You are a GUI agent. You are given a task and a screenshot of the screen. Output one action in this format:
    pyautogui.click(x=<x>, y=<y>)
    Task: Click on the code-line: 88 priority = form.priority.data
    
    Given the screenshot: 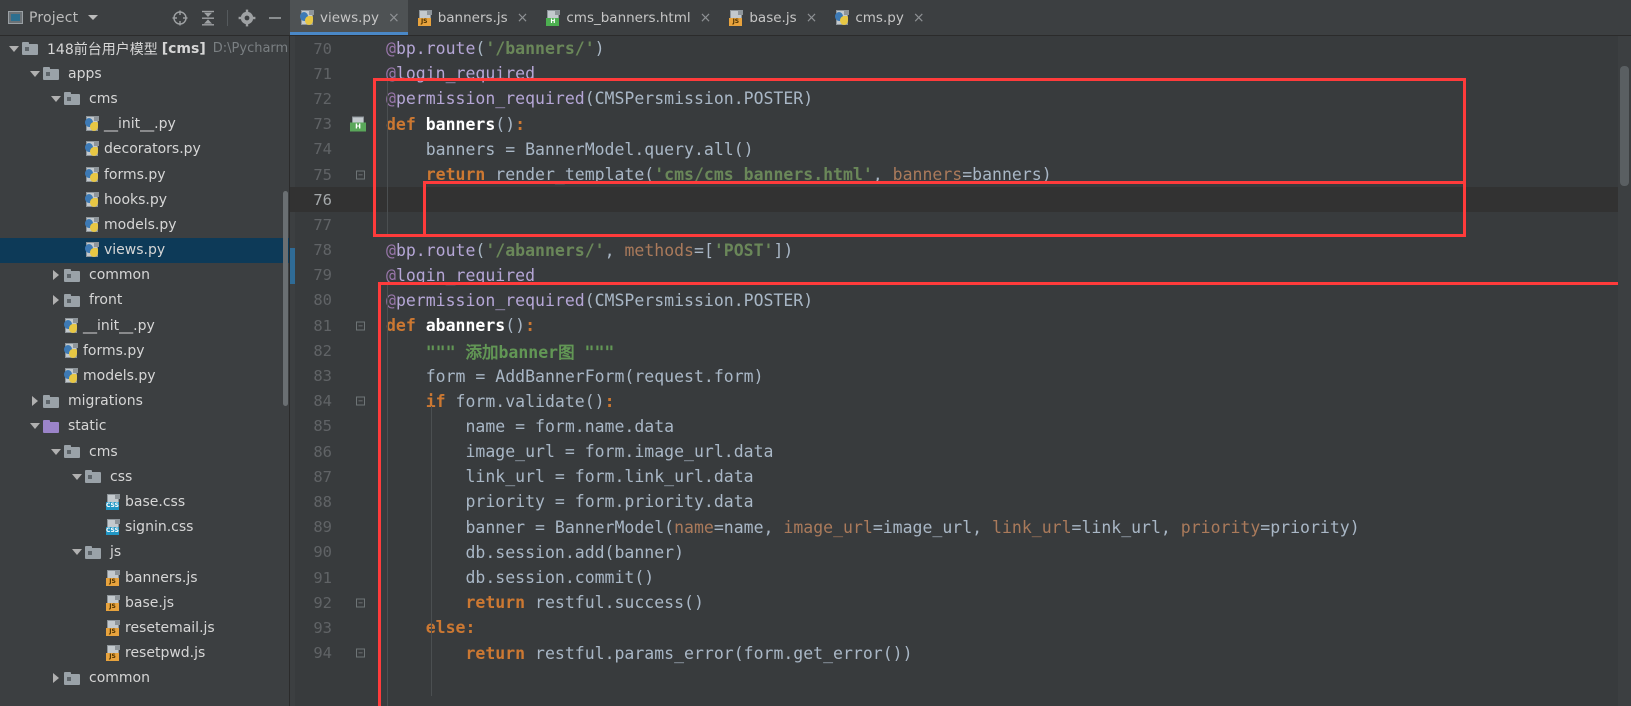 What is the action you would take?
    pyautogui.click(x=960, y=501)
    